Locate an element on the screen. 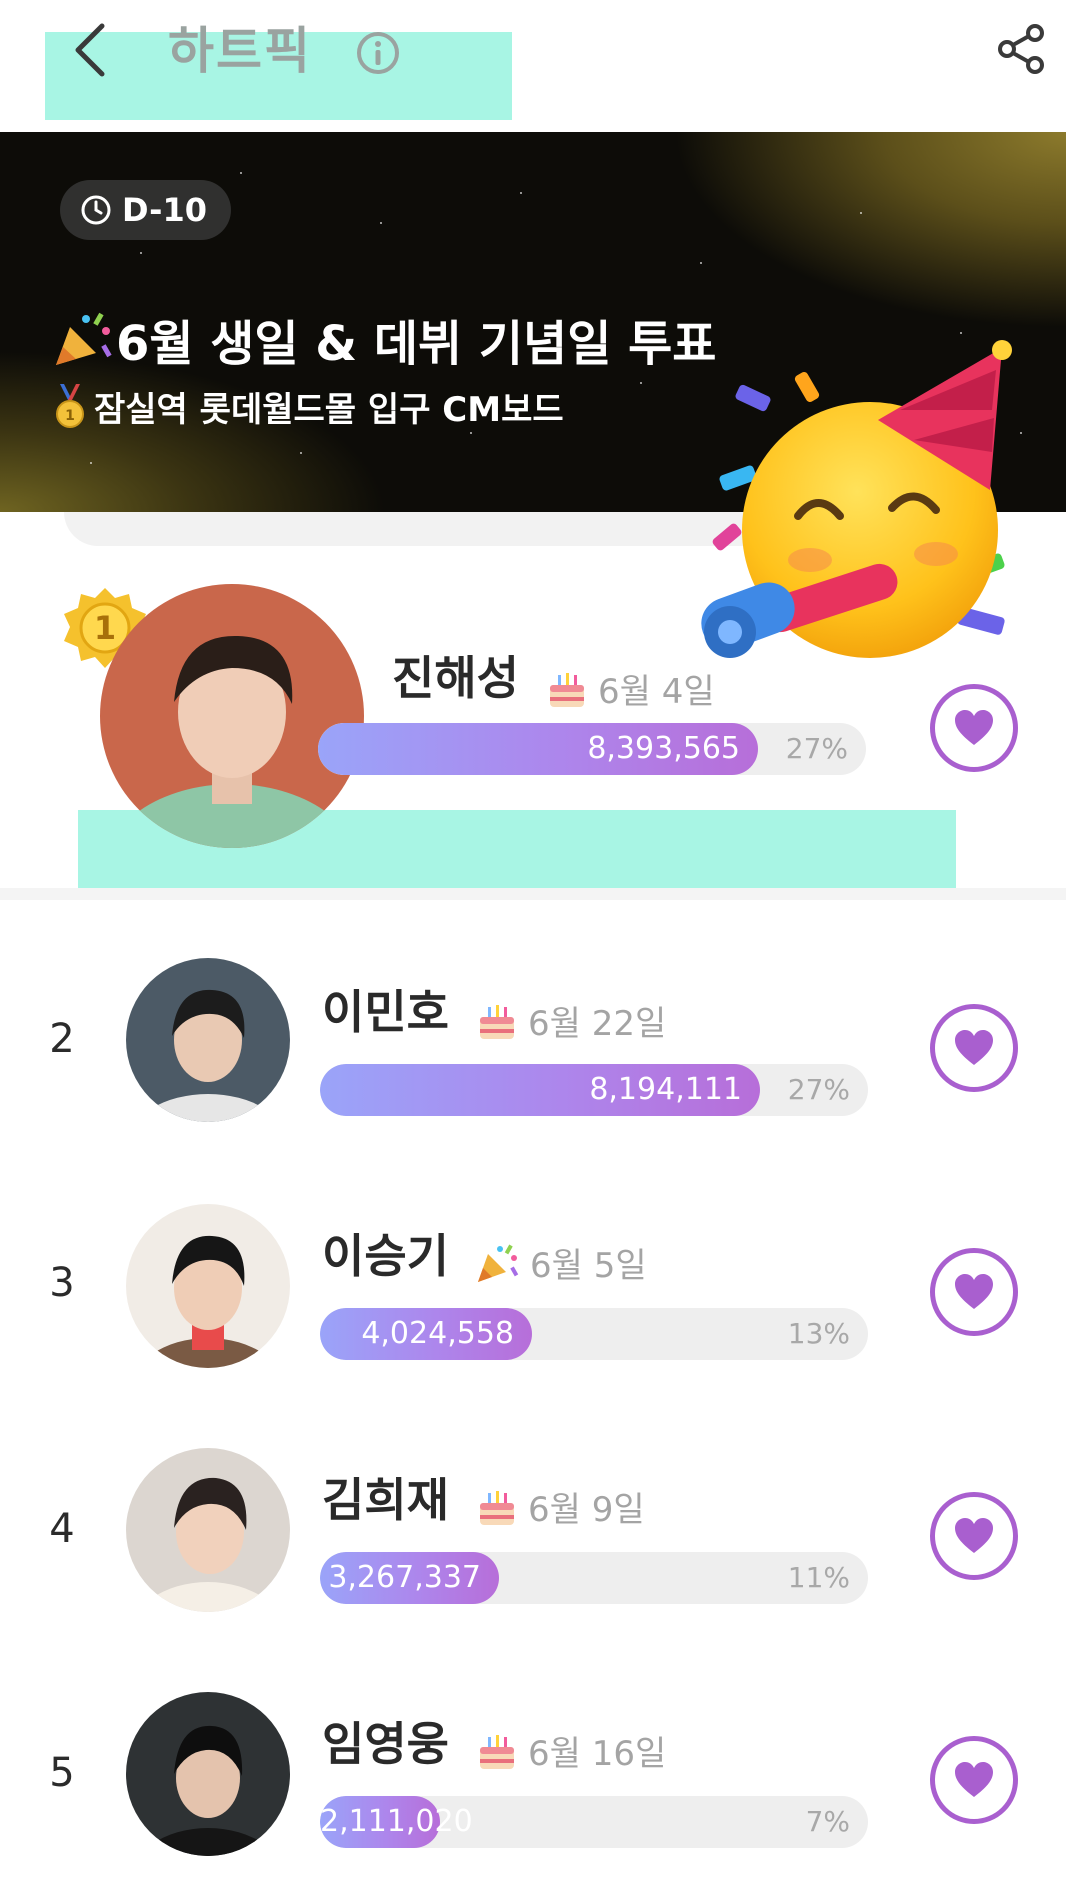 The image size is (1066, 1894). rank-number: 2 is located at coordinates (62, 1039).